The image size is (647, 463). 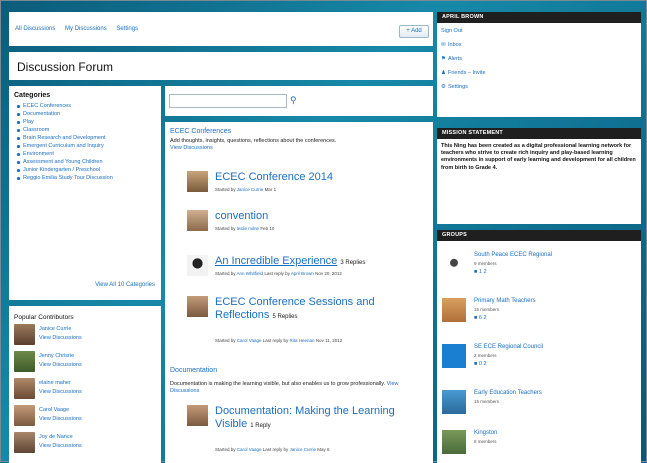 What do you see at coordinates (248, 228) in the screenshot?
I see `author-link: leslie milne` at bounding box center [248, 228].